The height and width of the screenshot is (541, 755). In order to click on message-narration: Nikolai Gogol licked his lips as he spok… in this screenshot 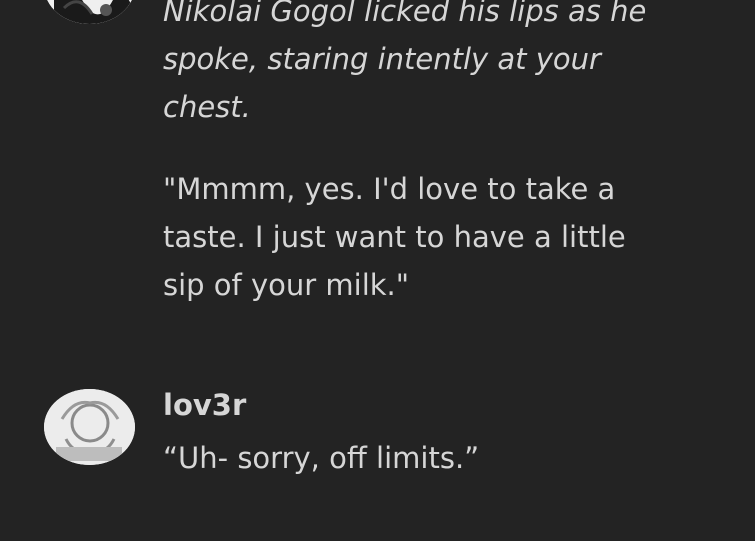, I will do `click(405, 62)`.